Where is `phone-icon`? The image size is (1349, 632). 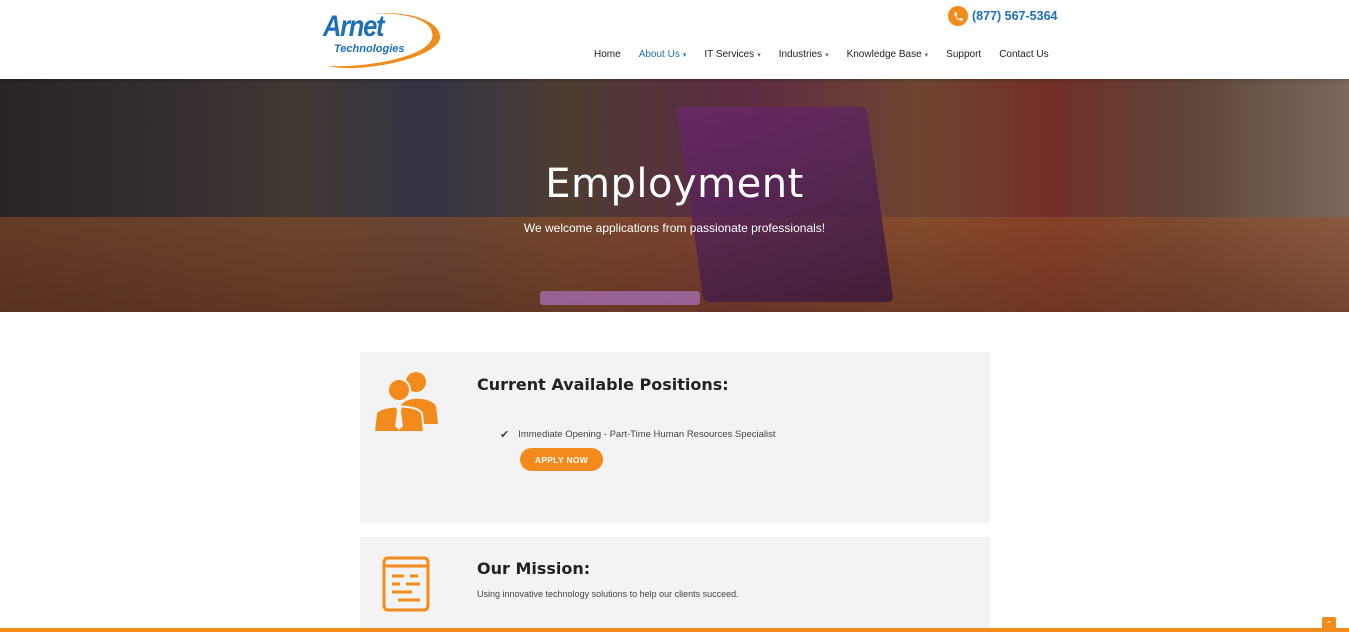 phone-icon is located at coordinates (958, 16).